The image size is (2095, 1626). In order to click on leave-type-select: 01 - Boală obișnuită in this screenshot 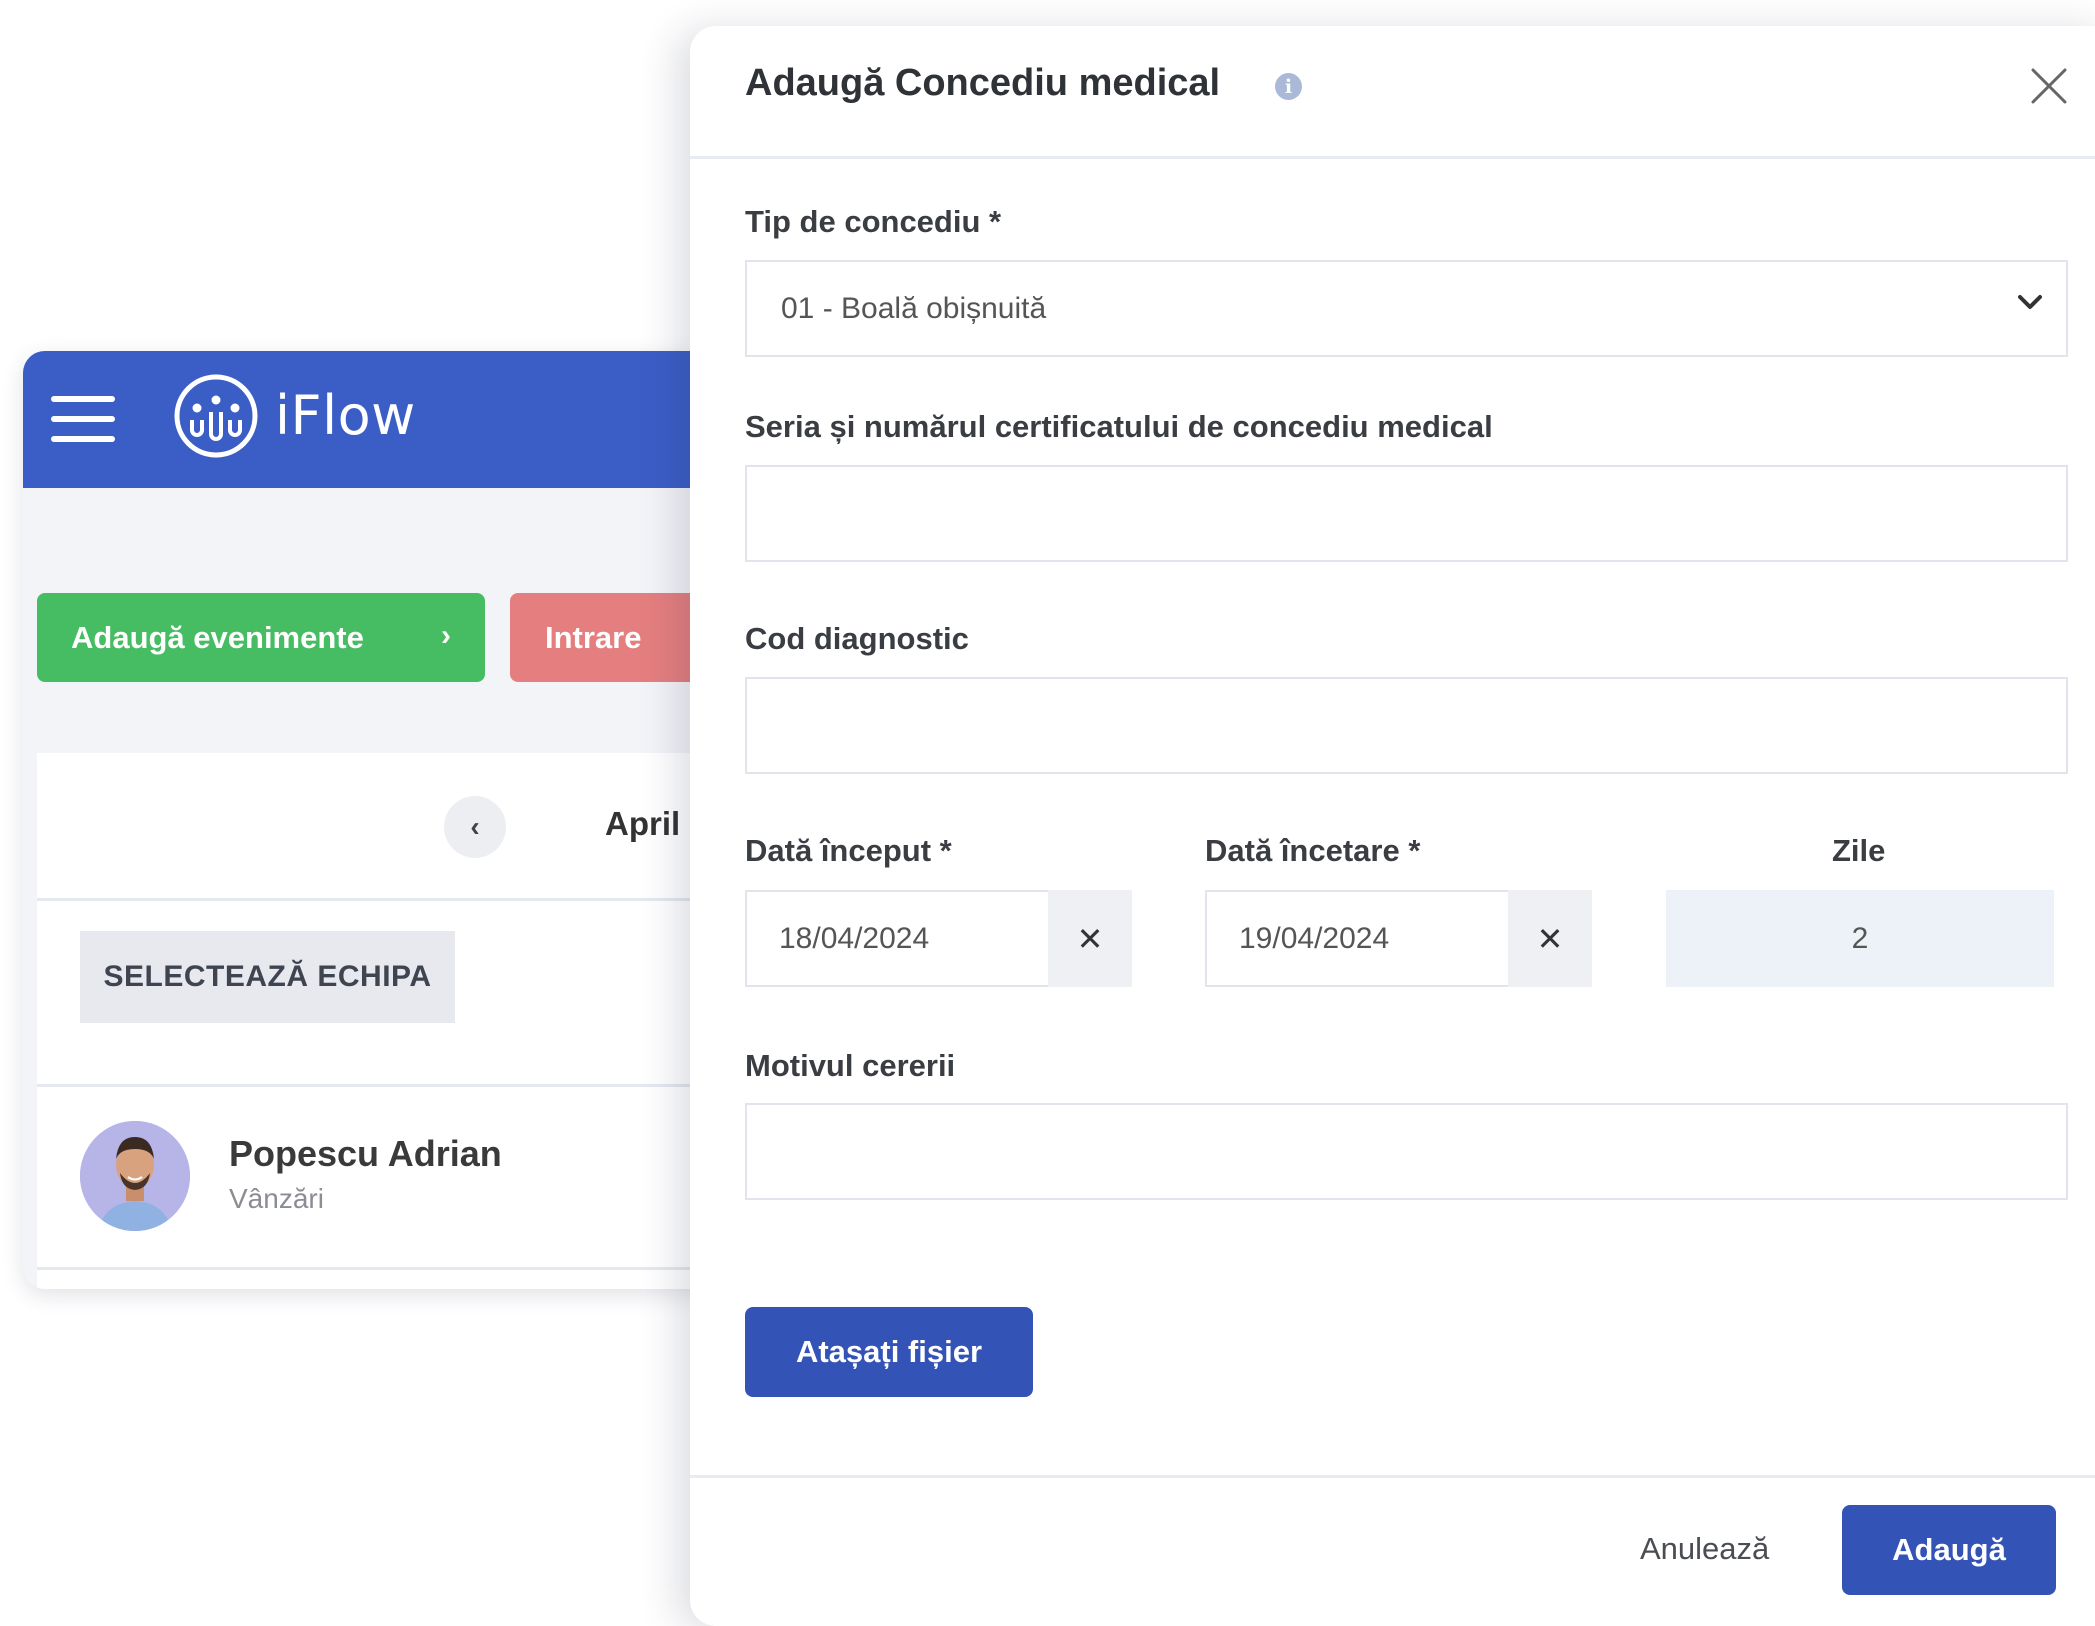, I will do `click(1406, 308)`.